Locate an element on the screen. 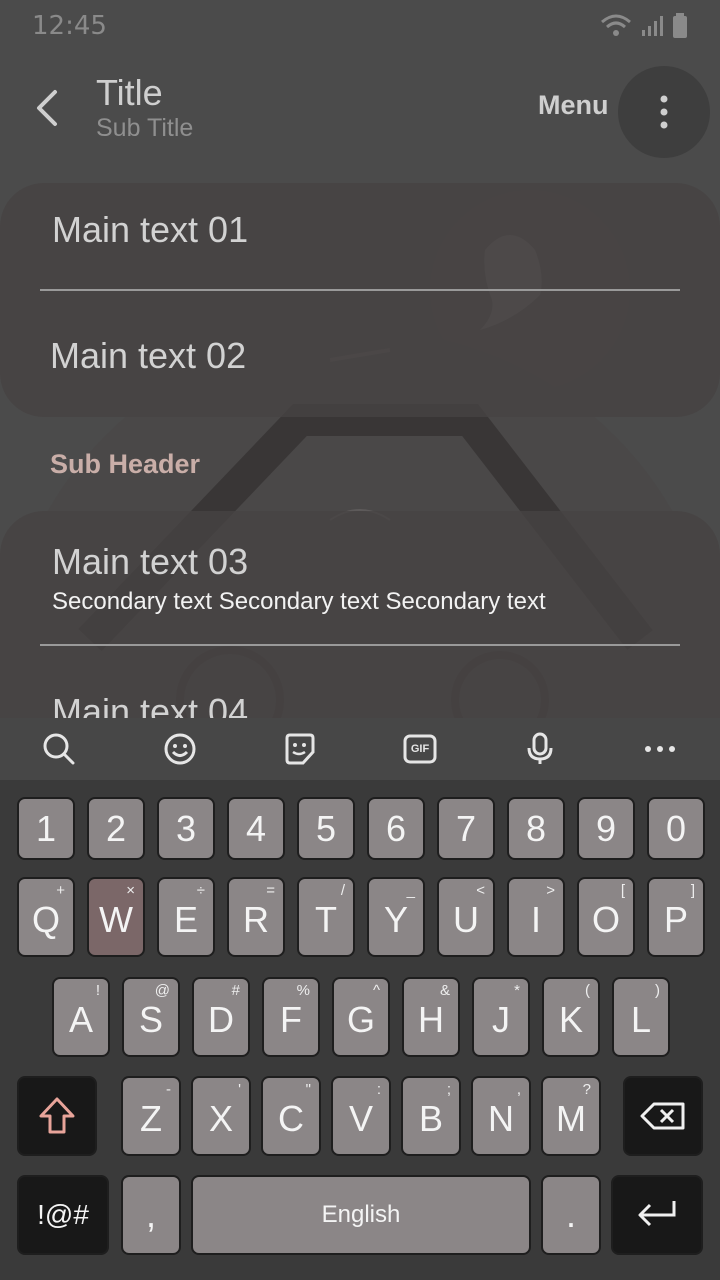 The width and height of the screenshot is (720, 1280). key-secondary-symbol: _ is located at coordinates (410, 890).